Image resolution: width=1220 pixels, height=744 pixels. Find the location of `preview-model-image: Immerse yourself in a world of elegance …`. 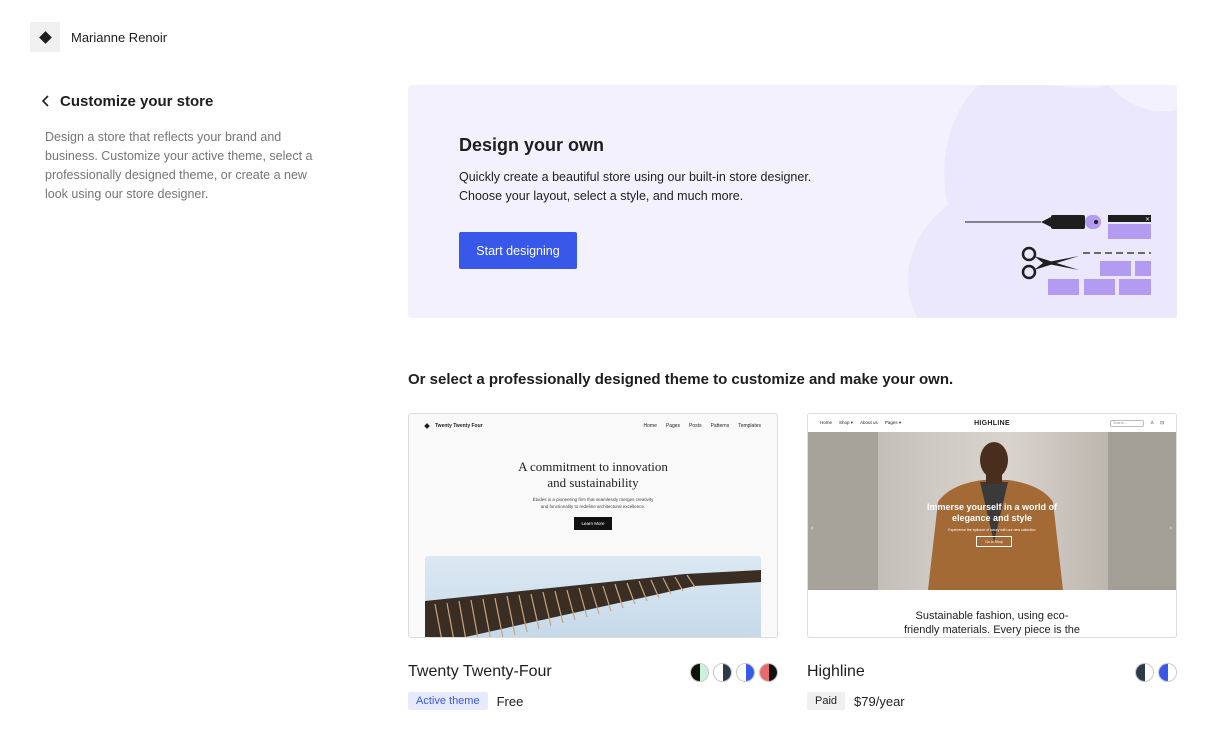

preview-model-image: Immerse yourself in a world of elegance … is located at coordinates (992, 511).